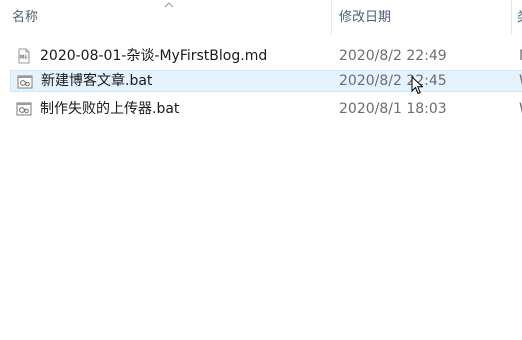 Image resolution: width=522 pixels, height=340 pixels. Describe the element at coordinates (421, 17) in the screenshot. I see `column-header-modified-date: 修改日期` at that location.